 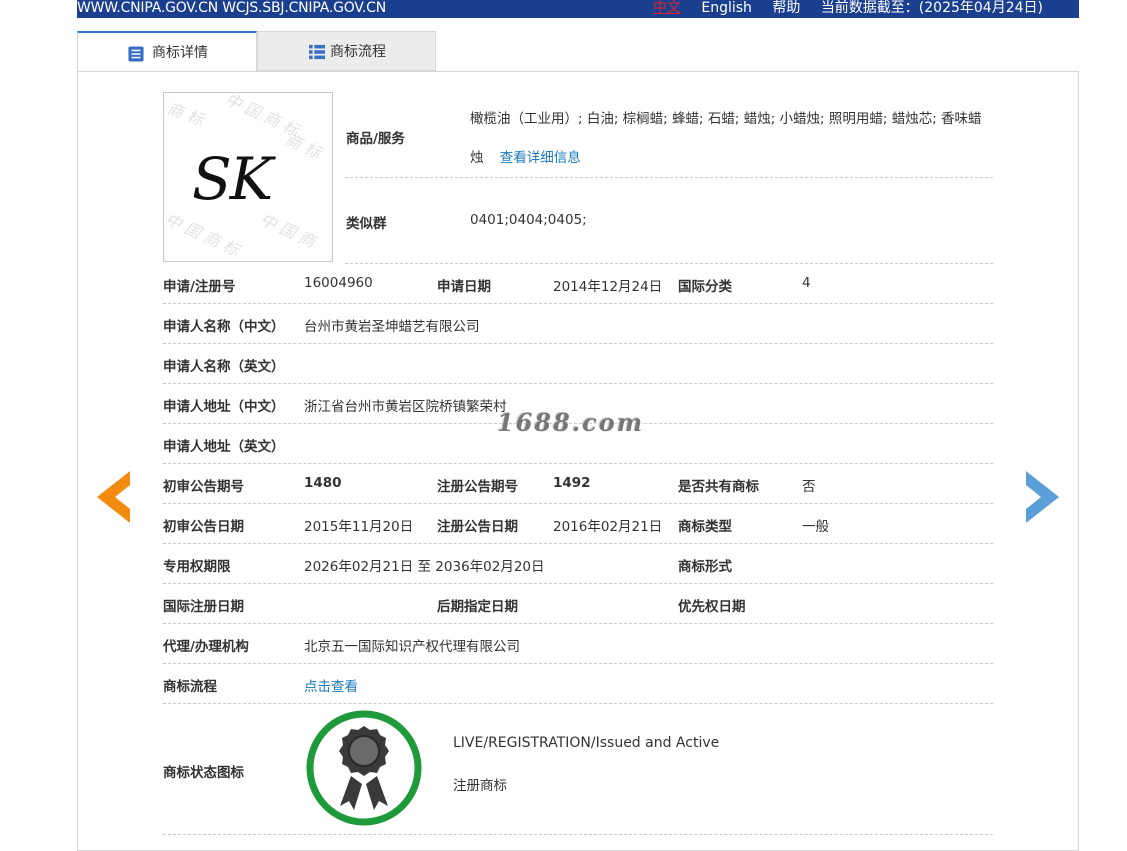 I want to click on prelim-pub-no-label: 初审公告期号, so click(x=203, y=487).